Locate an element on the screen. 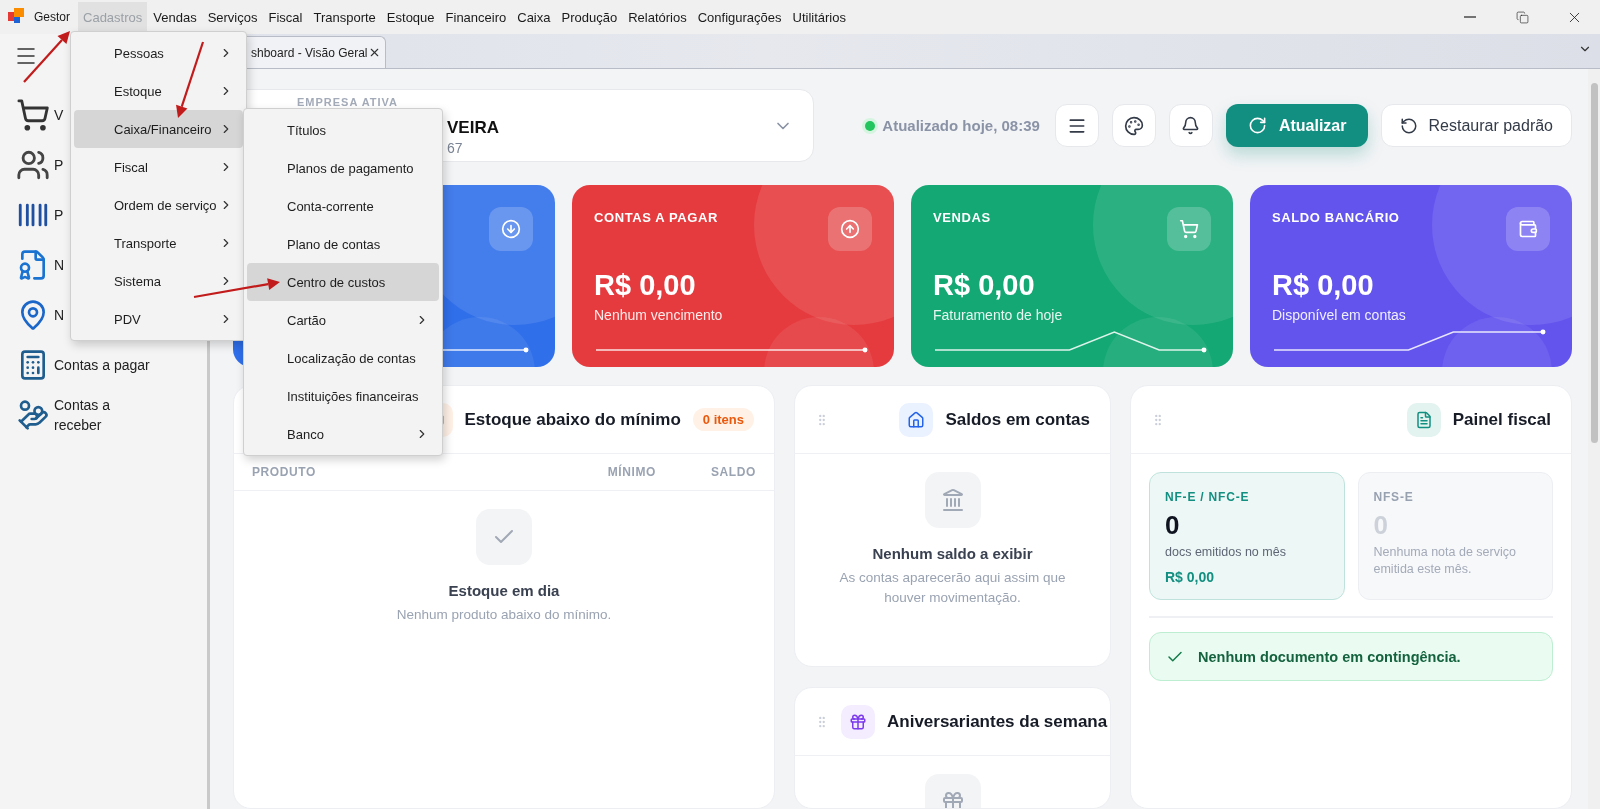  menu-bar-item: Relatórios is located at coordinates (657, 17).